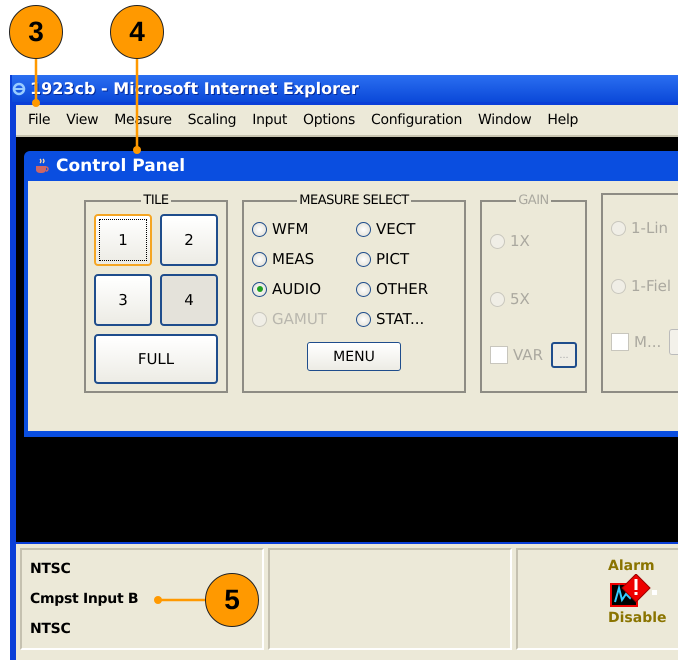 Image resolution: width=678 pixels, height=660 pixels. I want to click on tile-button: 1, so click(123, 240).